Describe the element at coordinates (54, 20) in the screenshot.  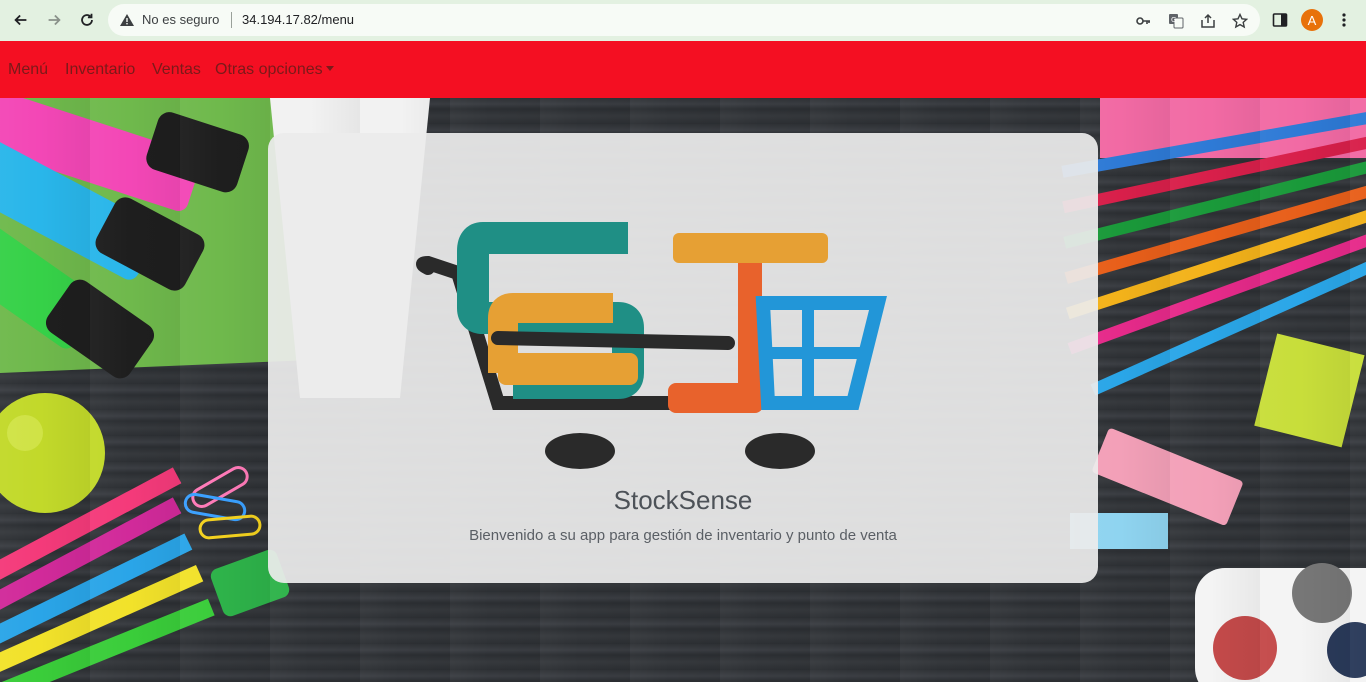
I see `forward-icon` at that location.